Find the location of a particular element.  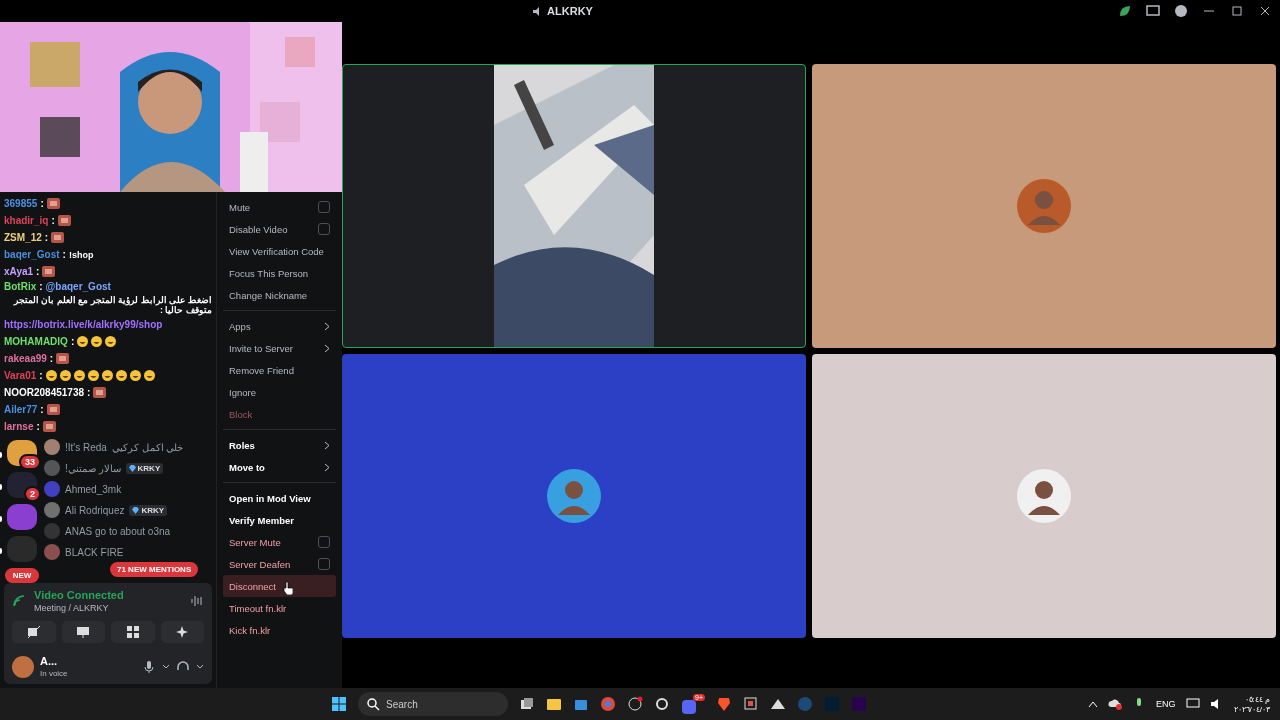

screen-icon is located at coordinates (1153, 11).